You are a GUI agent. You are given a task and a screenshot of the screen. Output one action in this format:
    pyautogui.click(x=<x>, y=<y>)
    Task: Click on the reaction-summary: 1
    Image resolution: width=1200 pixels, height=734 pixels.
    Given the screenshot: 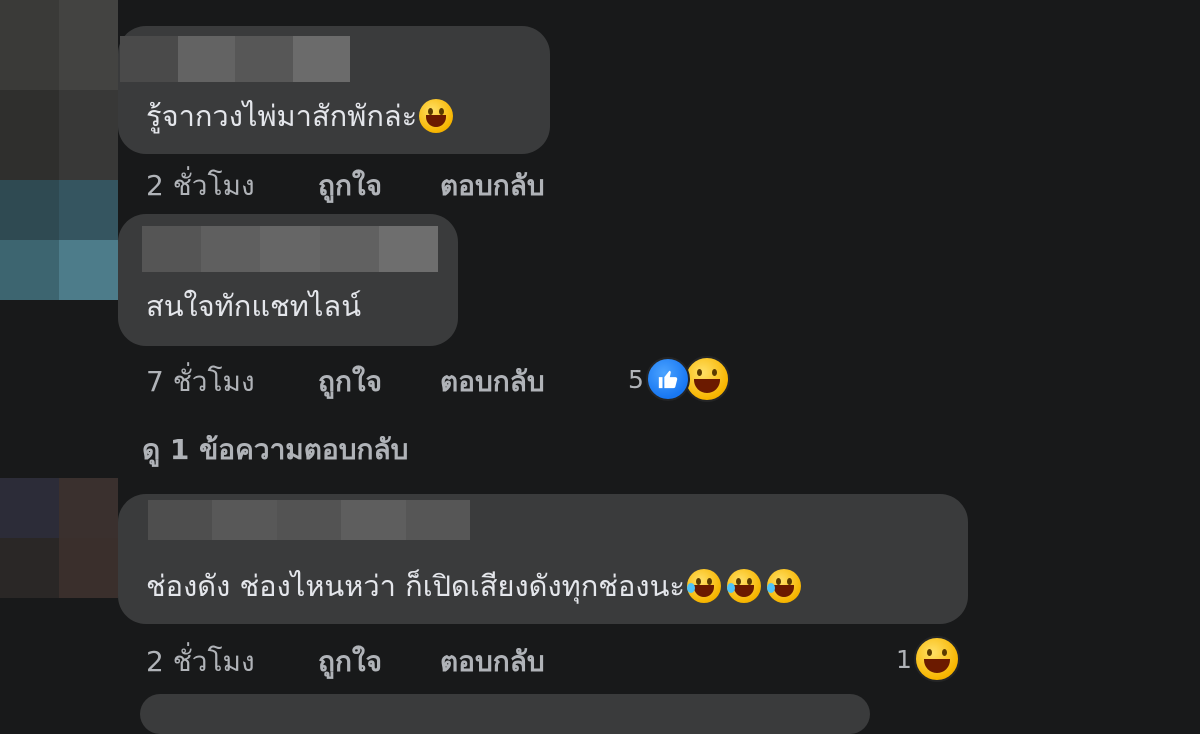 What is the action you would take?
    pyautogui.click(x=928, y=659)
    